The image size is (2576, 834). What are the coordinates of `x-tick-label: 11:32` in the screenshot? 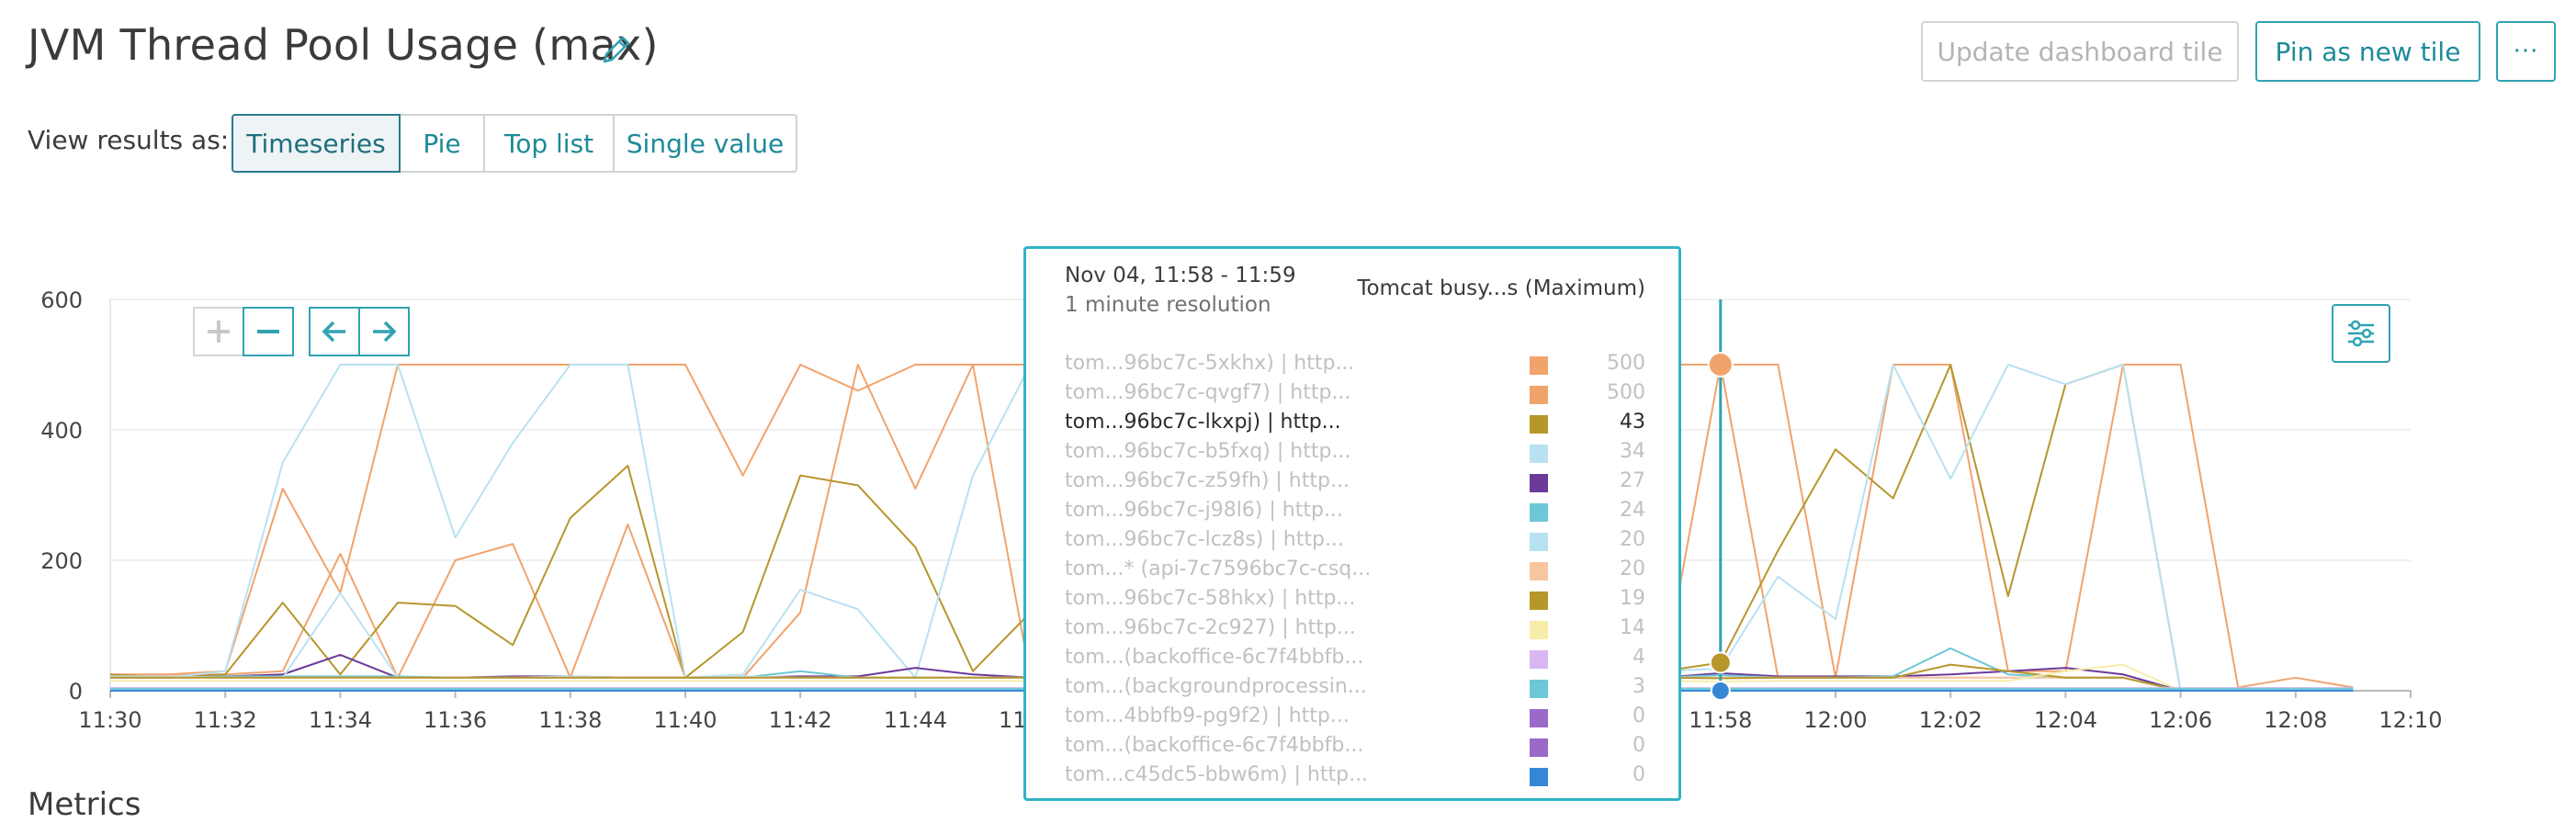 It's located at (225, 720).